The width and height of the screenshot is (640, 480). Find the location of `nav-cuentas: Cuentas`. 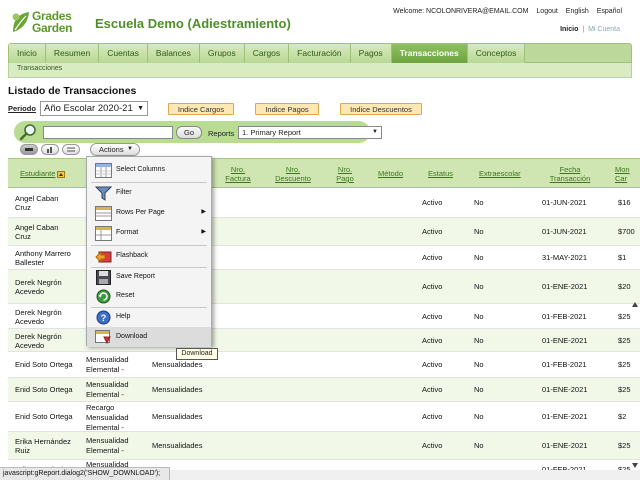

nav-cuentas: Cuentas is located at coordinates (123, 53).